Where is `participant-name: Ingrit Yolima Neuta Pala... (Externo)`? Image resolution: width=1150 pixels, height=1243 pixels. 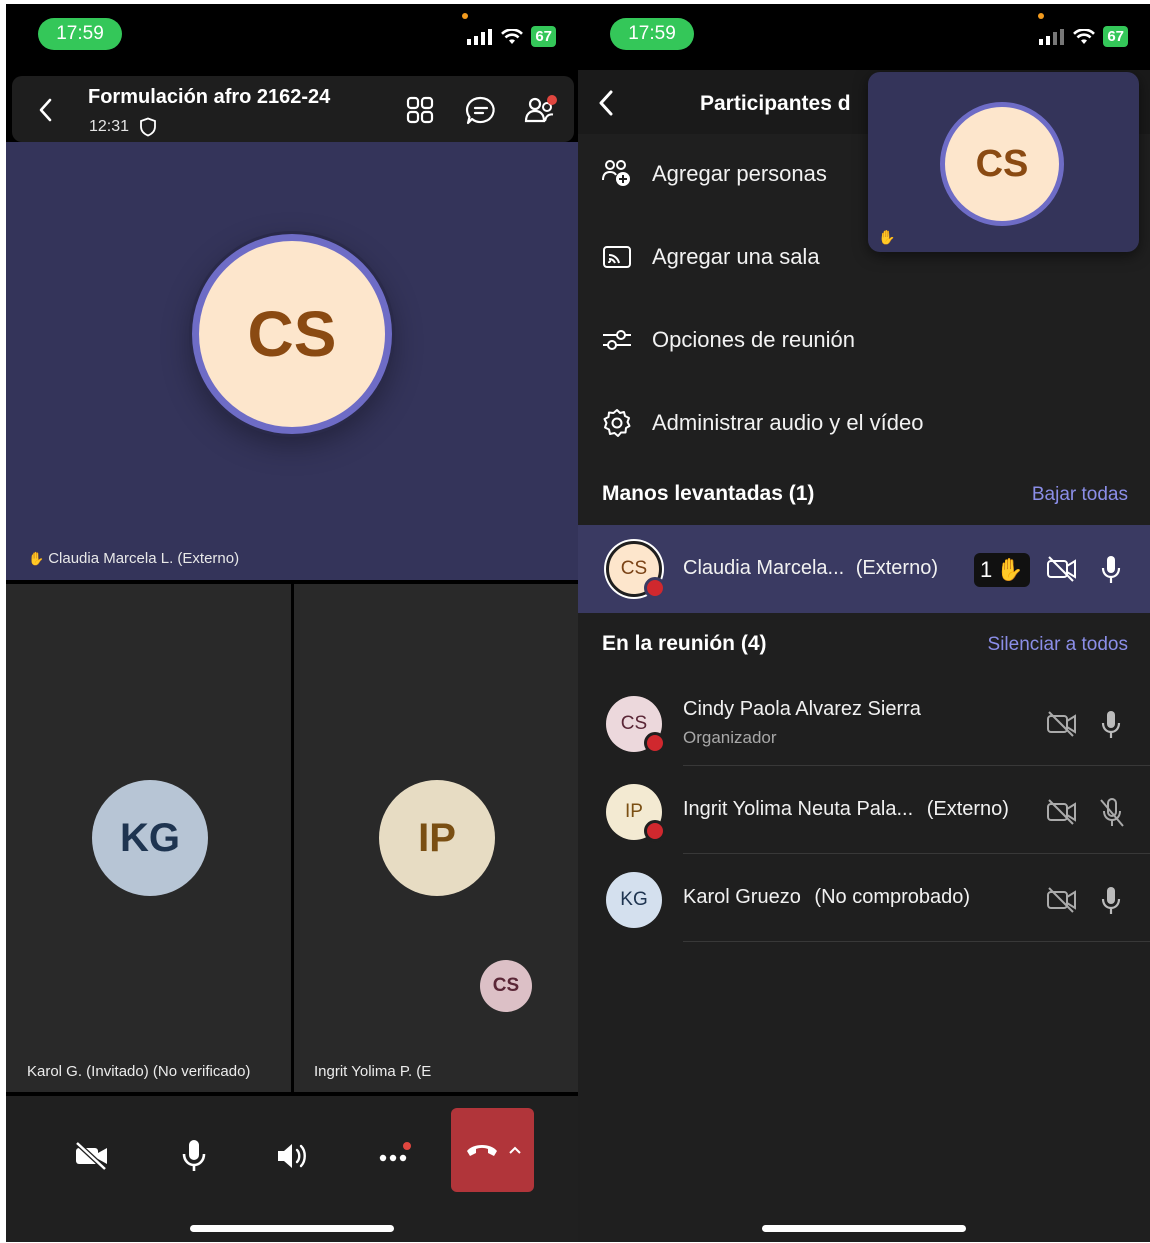
participant-name: Ingrit Yolima Neuta Pala... (Externo) is located at coordinates (846, 809).